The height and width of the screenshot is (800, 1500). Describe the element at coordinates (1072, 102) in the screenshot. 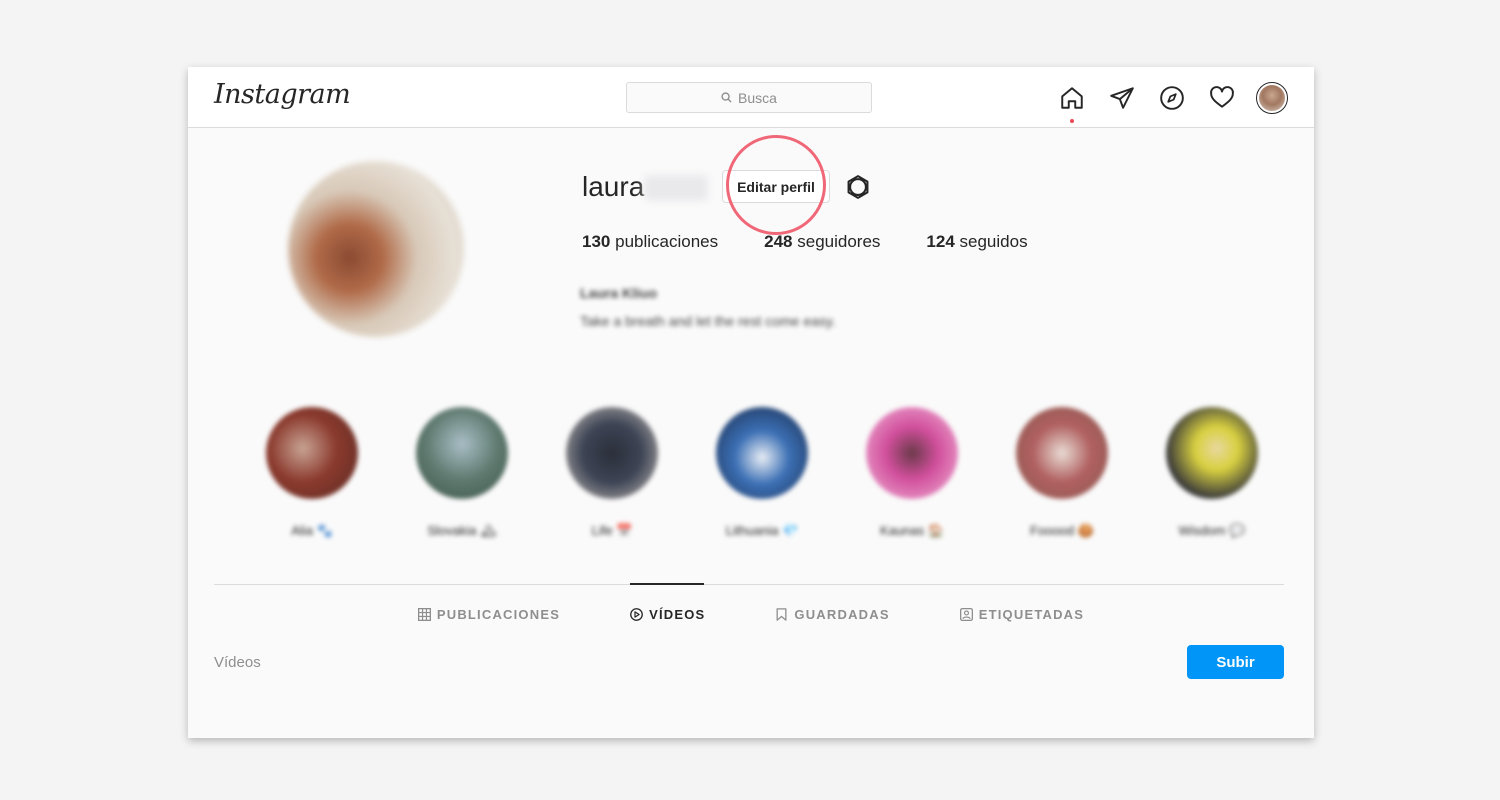

I see `home-icon` at that location.